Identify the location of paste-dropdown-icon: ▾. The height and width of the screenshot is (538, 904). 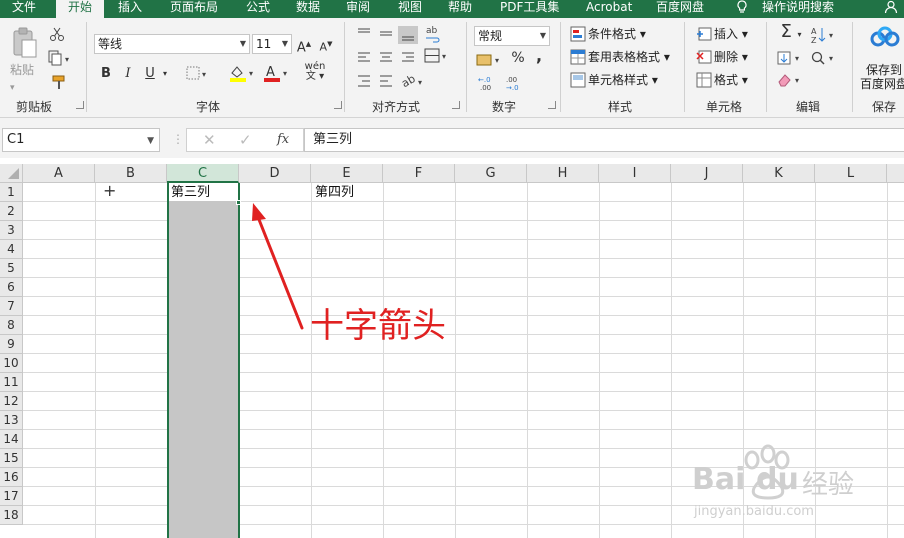
(12, 88).